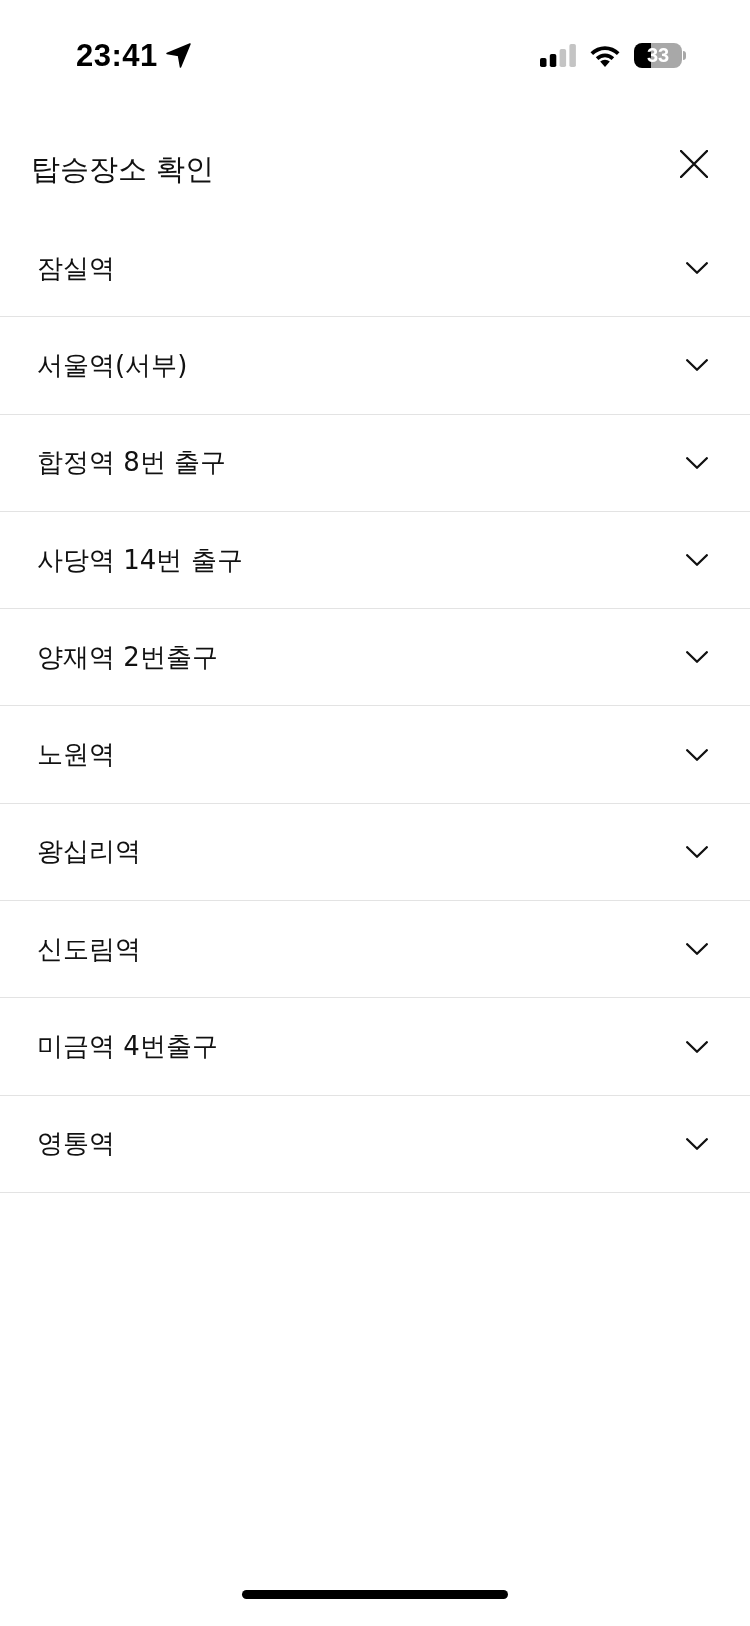 This screenshot has height=1626, width=750. Describe the element at coordinates (178, 55) in the screenshot. I see `location-arrow-icon` at that location.